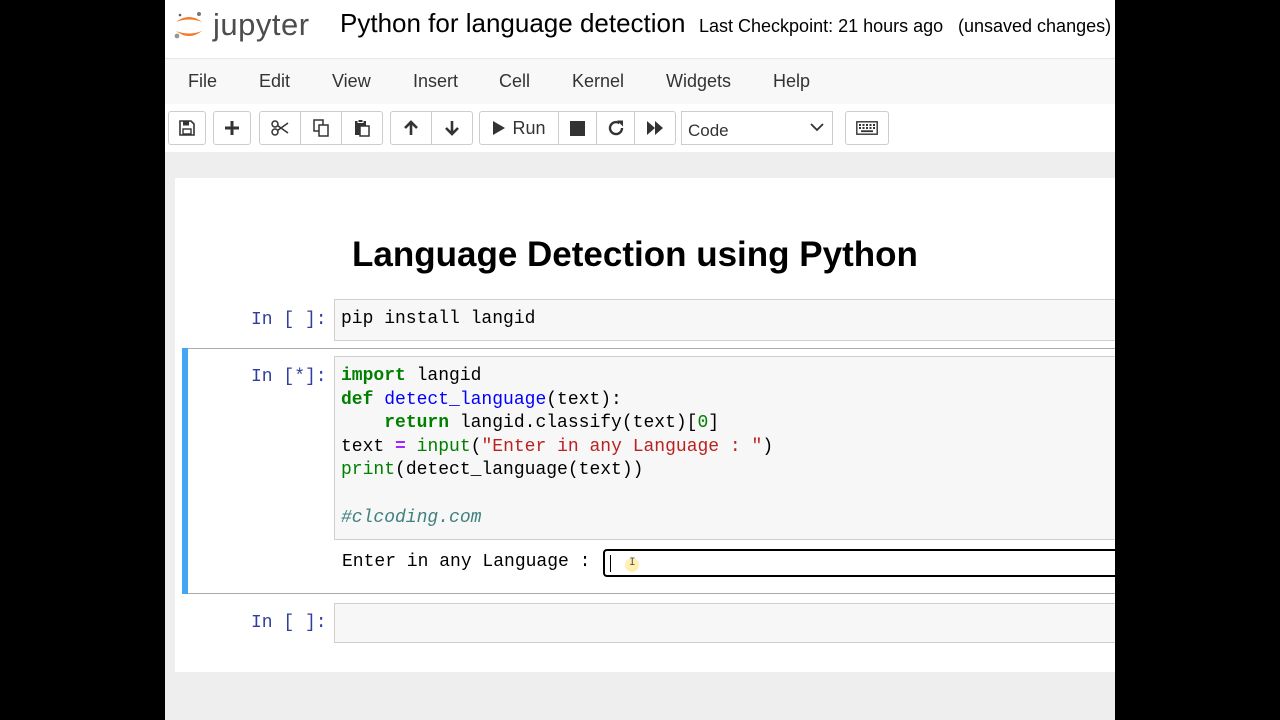  What do you see at coordinates (289, 320) in the screenshot?
I see `cell-1-prompt: In [ ]:` at bounding box center [289, 320].